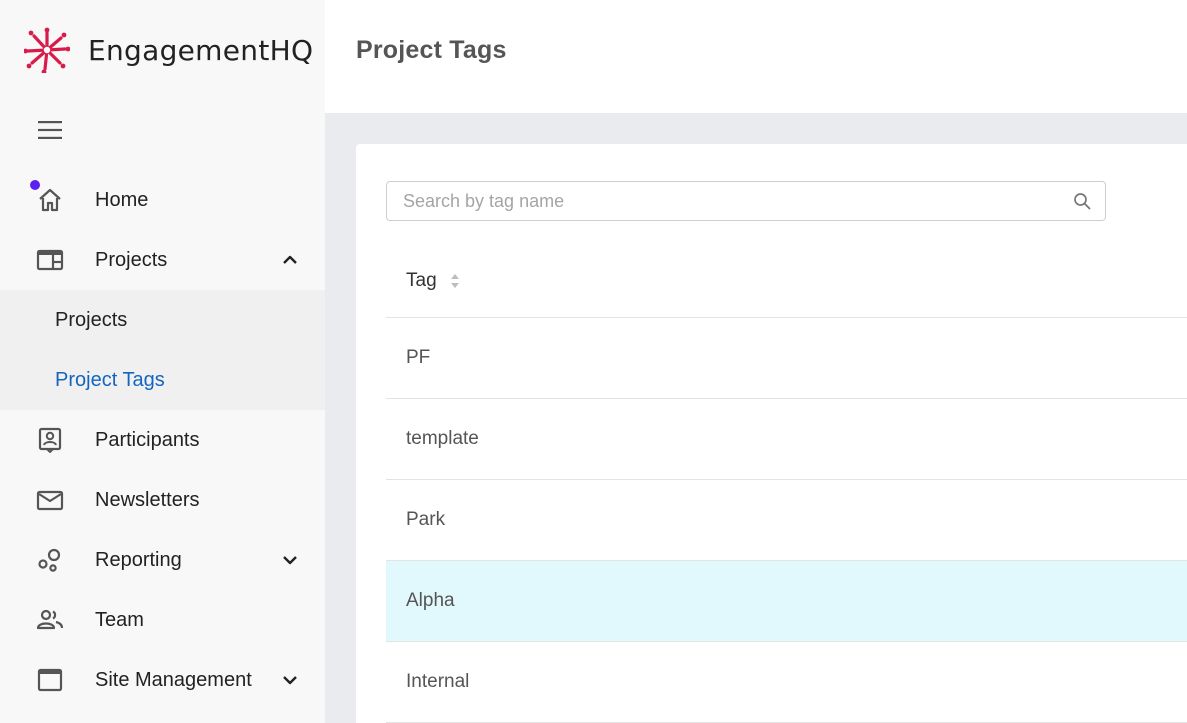  I want to click on reporting-icon, so click(49, 560).